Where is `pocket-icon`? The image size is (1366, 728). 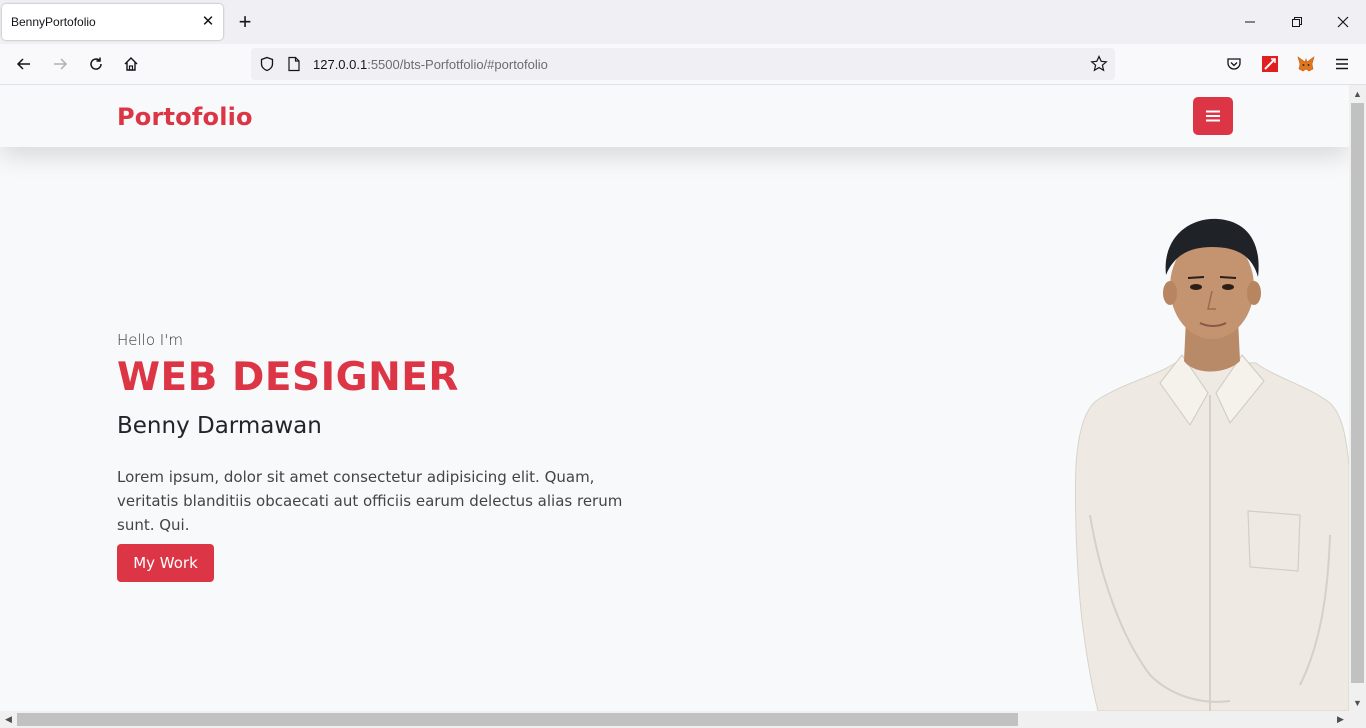
pocket-icon is located at coordinates (1234, 64).